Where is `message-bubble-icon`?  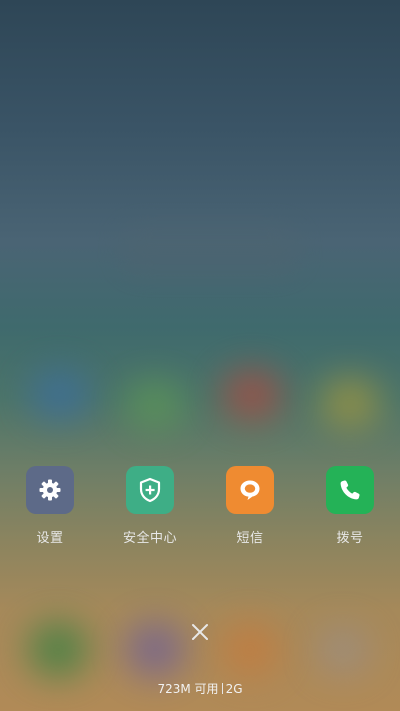
message-bubble-icon is located at coordinates (250, 490).